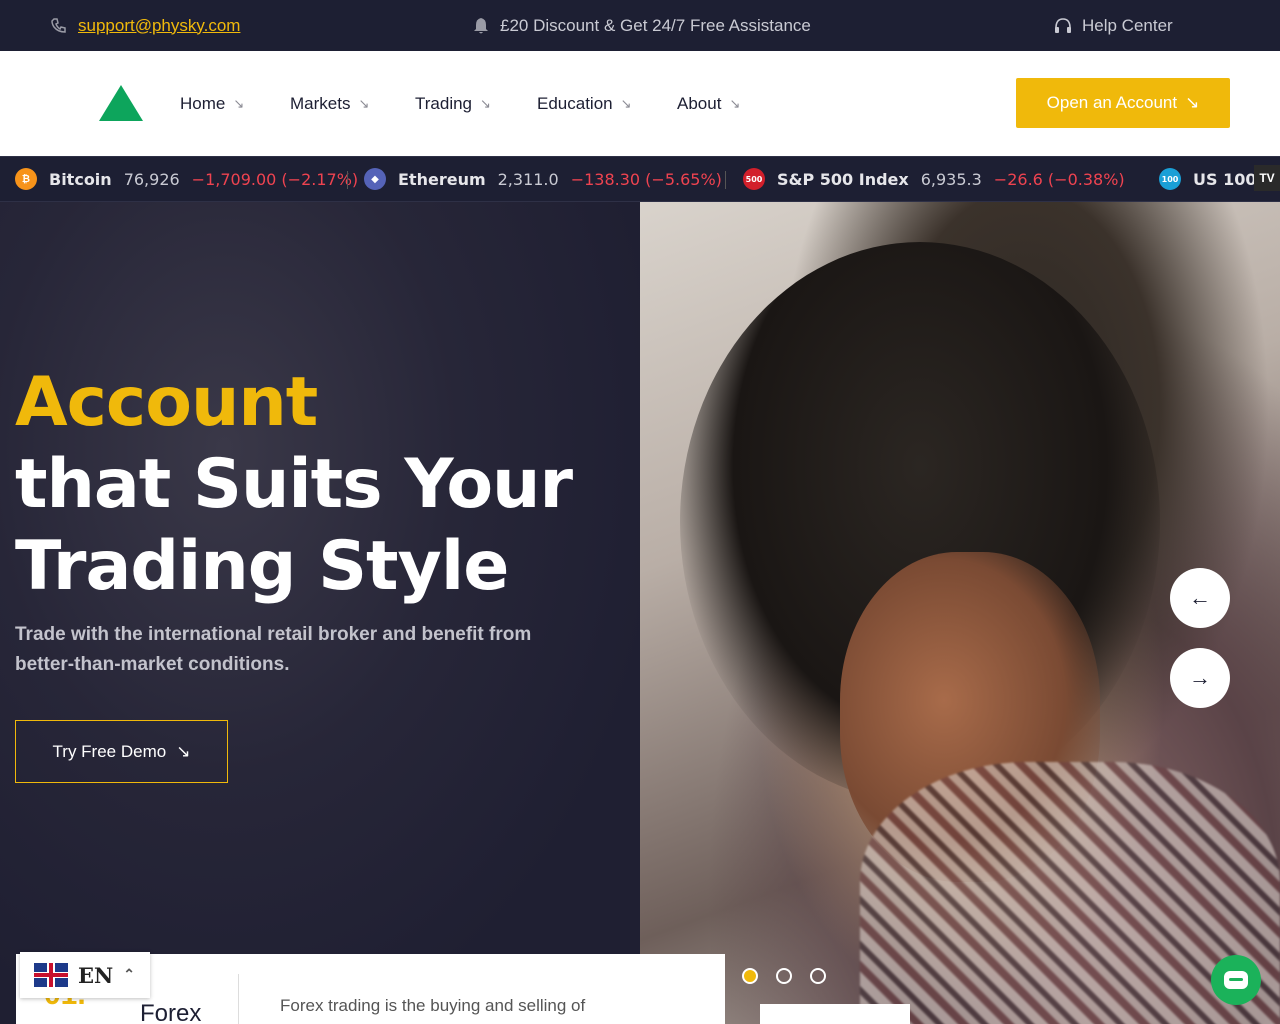 This screenshot has width=1280, height=1024. I want to click on us100-icon: 100, so click(1170, 179).